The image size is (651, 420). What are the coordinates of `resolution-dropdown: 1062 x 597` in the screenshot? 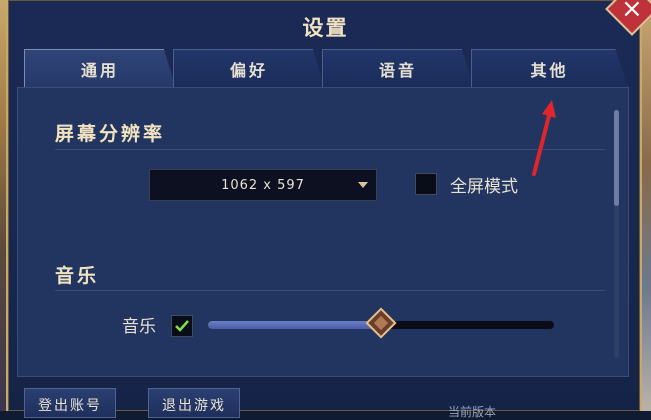 It's located at (263, 185).